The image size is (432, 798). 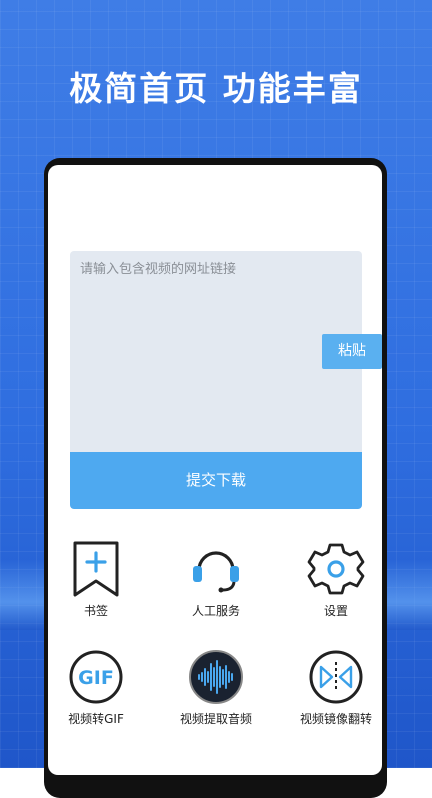 What do you see at coordinates (216, 677) in the screenshot?
I see `audio-waveform-icon` at bounding box center [216, 677].